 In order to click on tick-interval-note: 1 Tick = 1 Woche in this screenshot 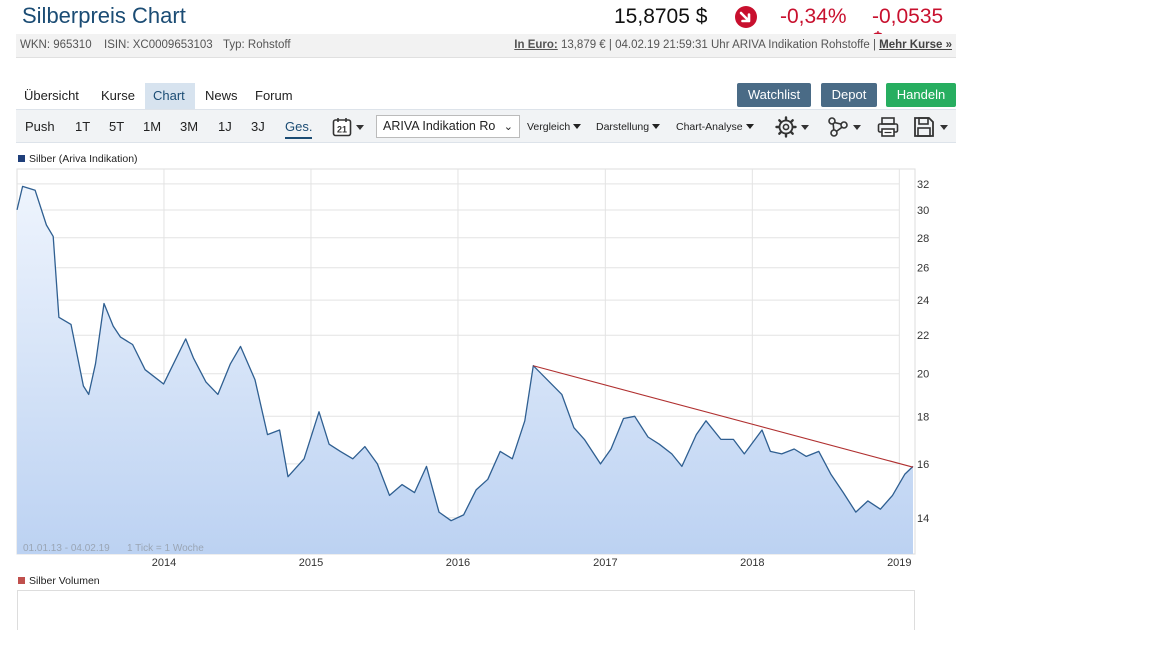, I will do `click(165, 548)`.